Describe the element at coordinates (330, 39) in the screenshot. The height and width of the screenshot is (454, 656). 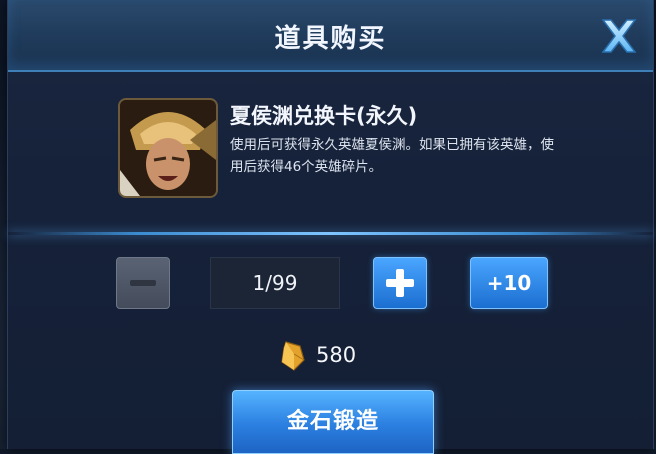
I see `dialog-title: 道具购买` at that location.